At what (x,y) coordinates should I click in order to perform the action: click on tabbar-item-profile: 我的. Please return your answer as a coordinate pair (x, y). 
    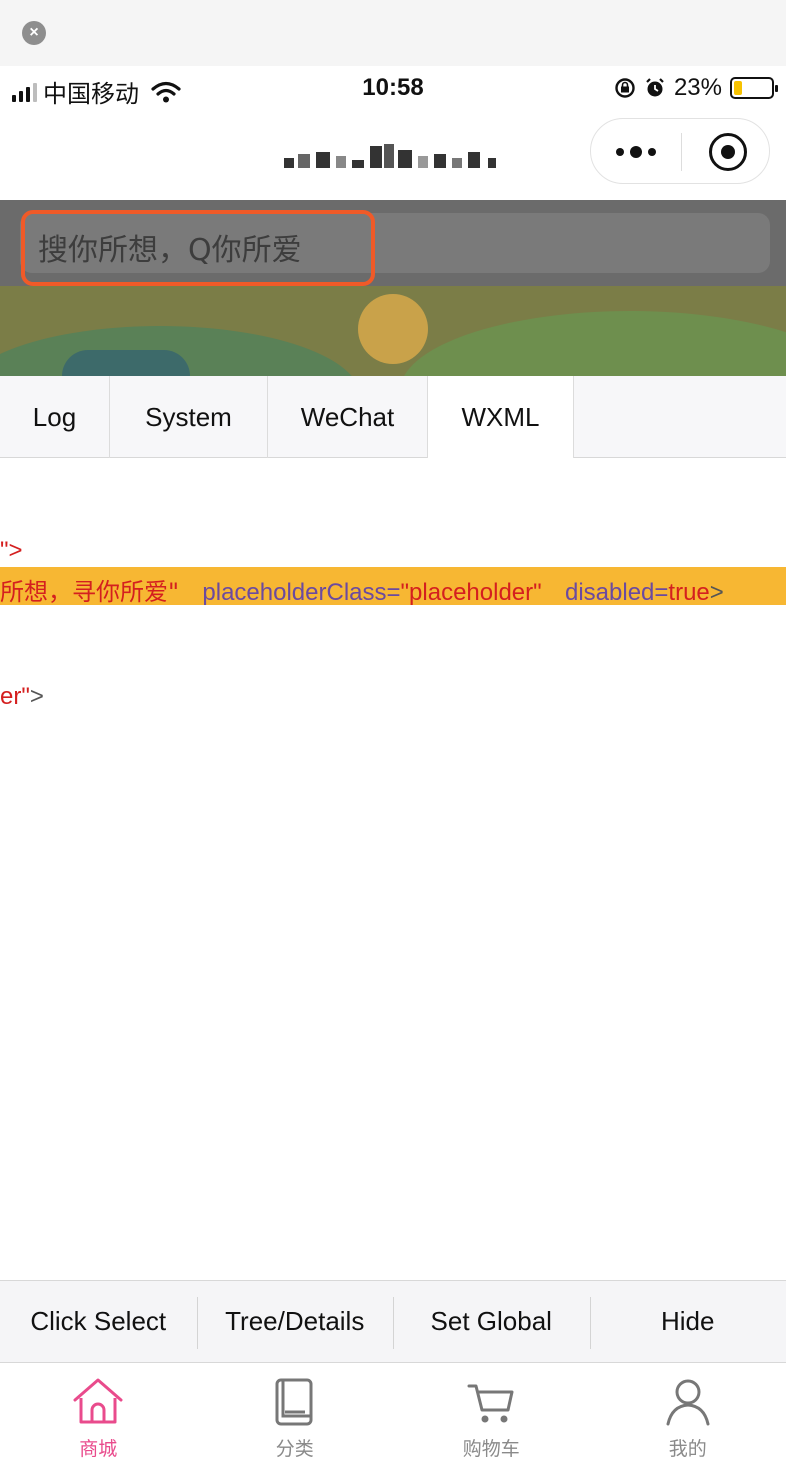
    Looking at the image, I should click on (688, 1414).